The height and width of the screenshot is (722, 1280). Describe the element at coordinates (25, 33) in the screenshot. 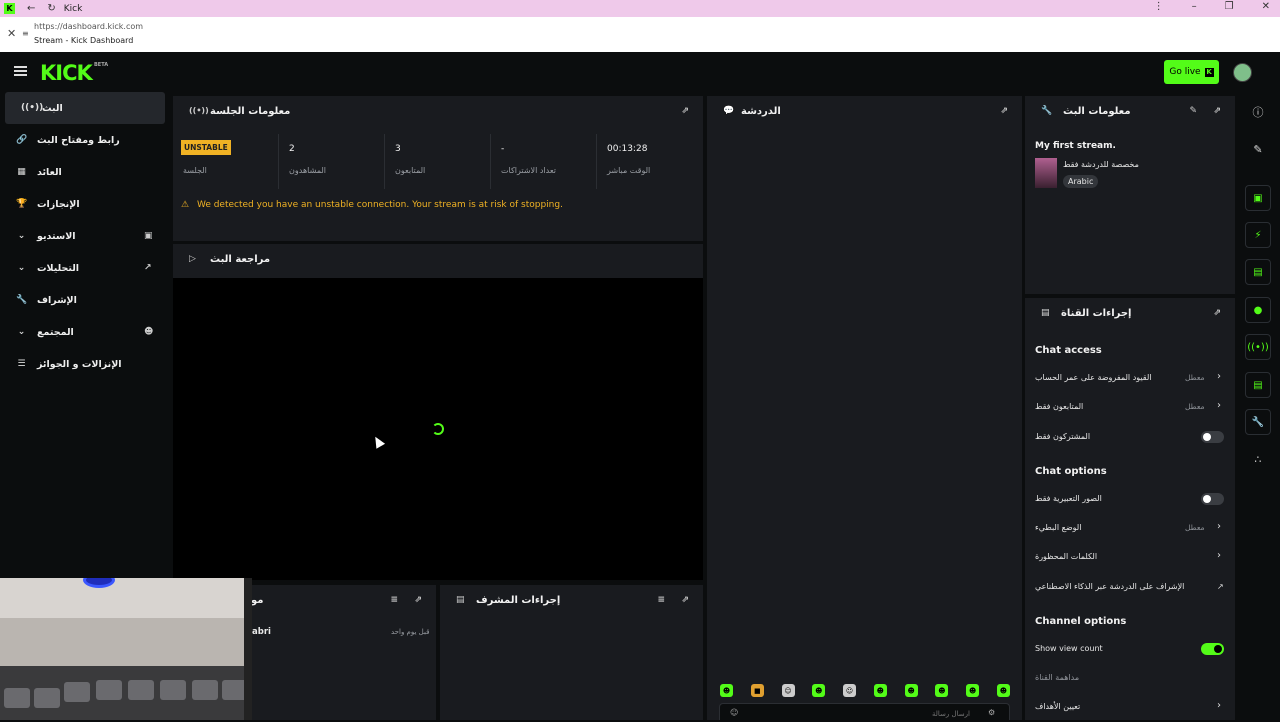

I see `site-settings-icon: ≡` at that location.